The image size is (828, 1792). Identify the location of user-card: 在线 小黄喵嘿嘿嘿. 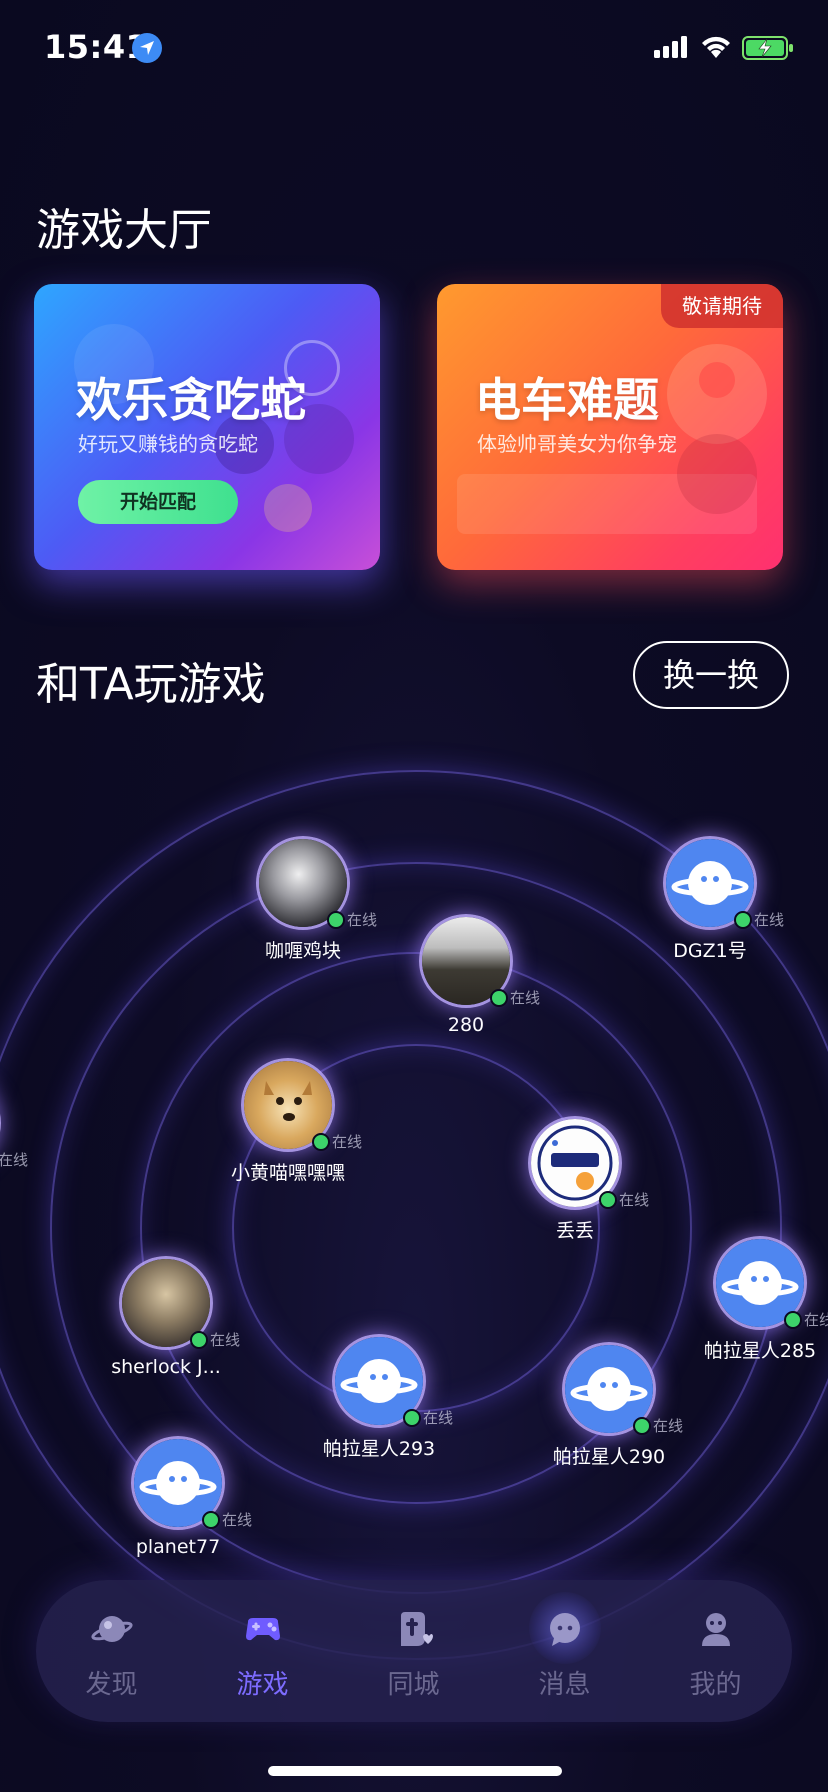
(288, 1121).